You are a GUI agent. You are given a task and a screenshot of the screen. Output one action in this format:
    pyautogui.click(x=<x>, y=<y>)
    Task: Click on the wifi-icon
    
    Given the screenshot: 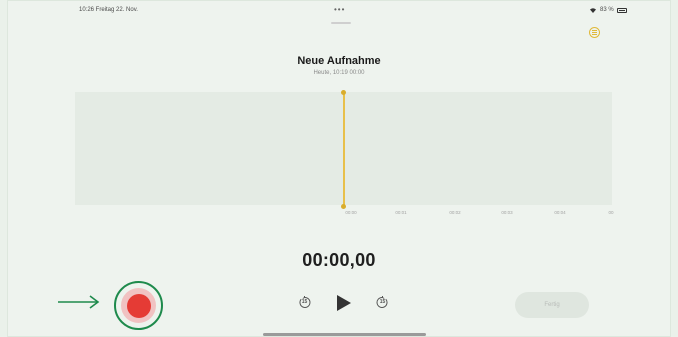 What is the action you would take?
    pyautogui.click(x=593, y=10)
    